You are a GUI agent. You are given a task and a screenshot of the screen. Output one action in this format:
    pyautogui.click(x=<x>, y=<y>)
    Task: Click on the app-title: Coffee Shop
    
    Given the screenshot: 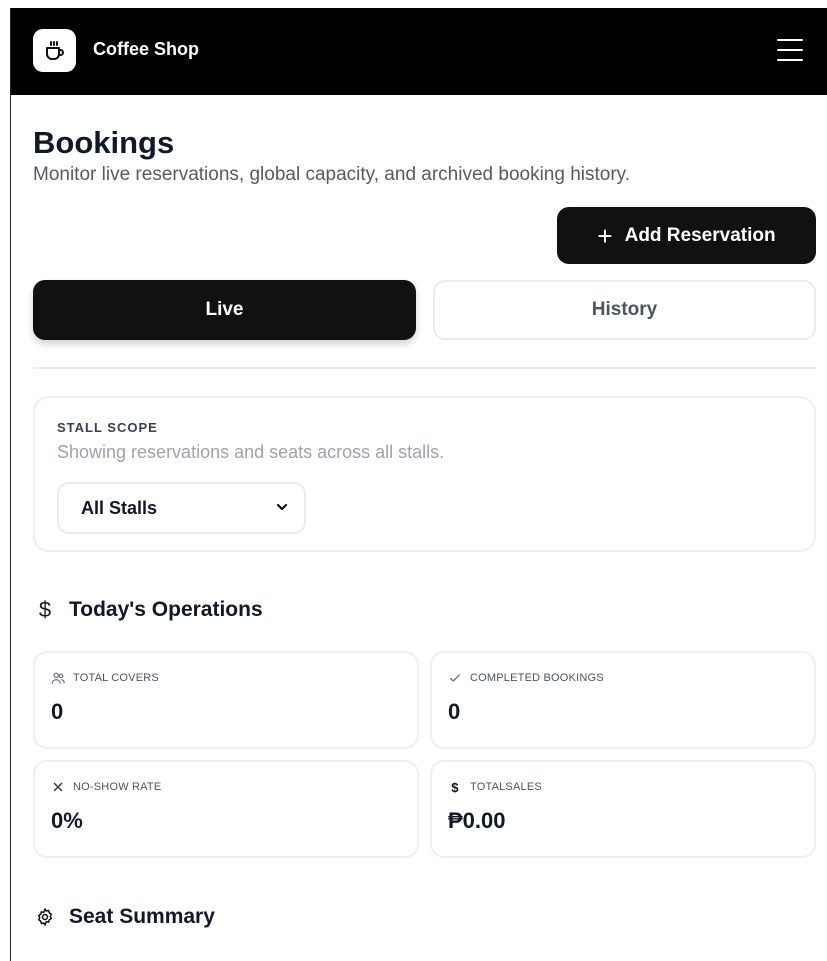 What is the action you would take?
    pyautogui.click(x=146, y=49)
    